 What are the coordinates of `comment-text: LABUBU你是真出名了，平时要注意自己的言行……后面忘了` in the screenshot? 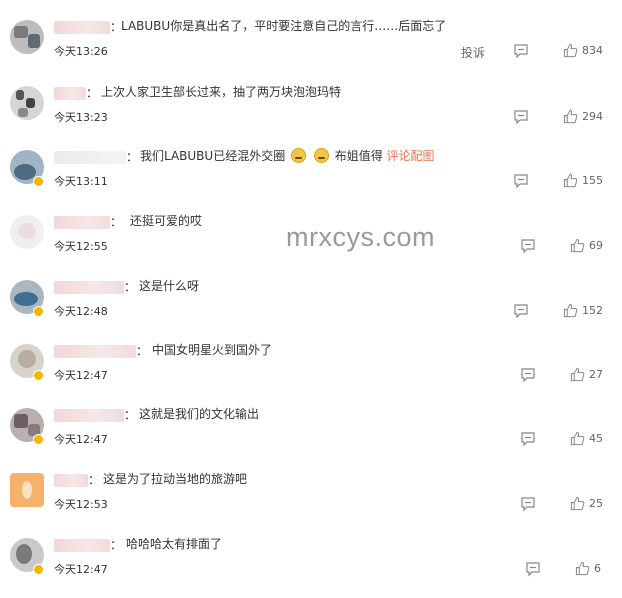 It's located at (284, 26).